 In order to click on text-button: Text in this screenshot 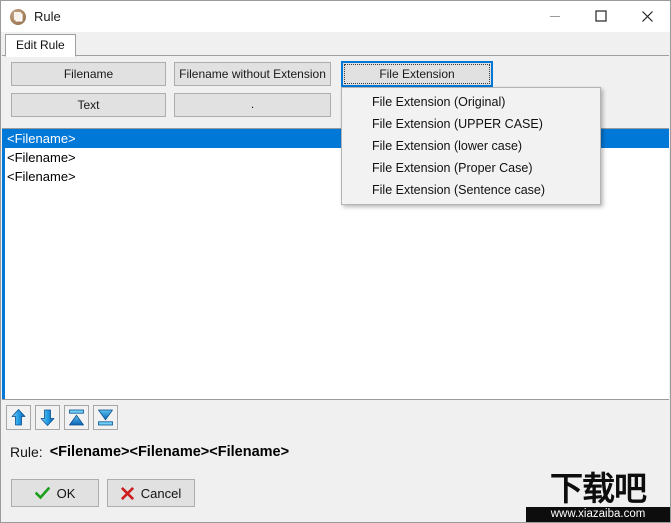, I will do `click(88, 105)`.